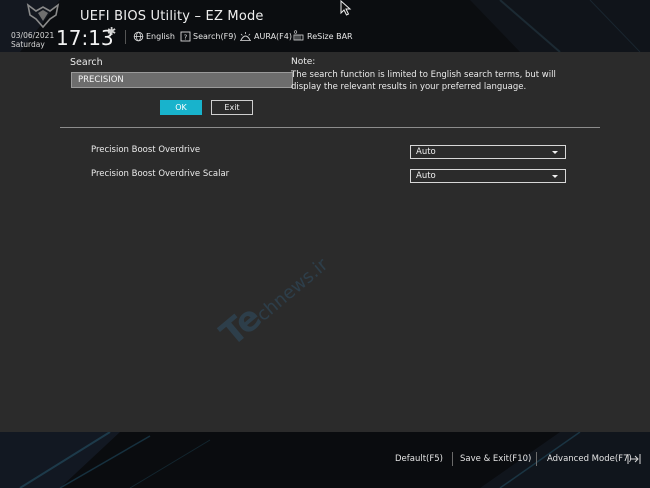 The image size is (650, 488). Describe the element at coordinates (33, 35) in the screenshot. I see `date-text: 03/06/2021` at that location.